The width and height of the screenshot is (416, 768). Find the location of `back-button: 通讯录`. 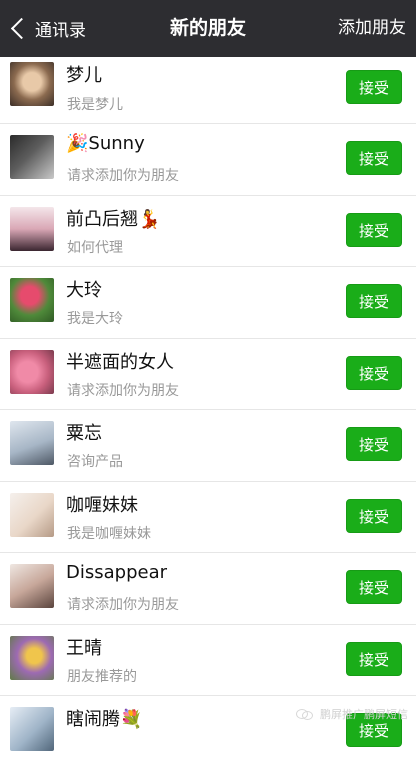

back-button: 通讯录 is located at coordinates (47, 28).